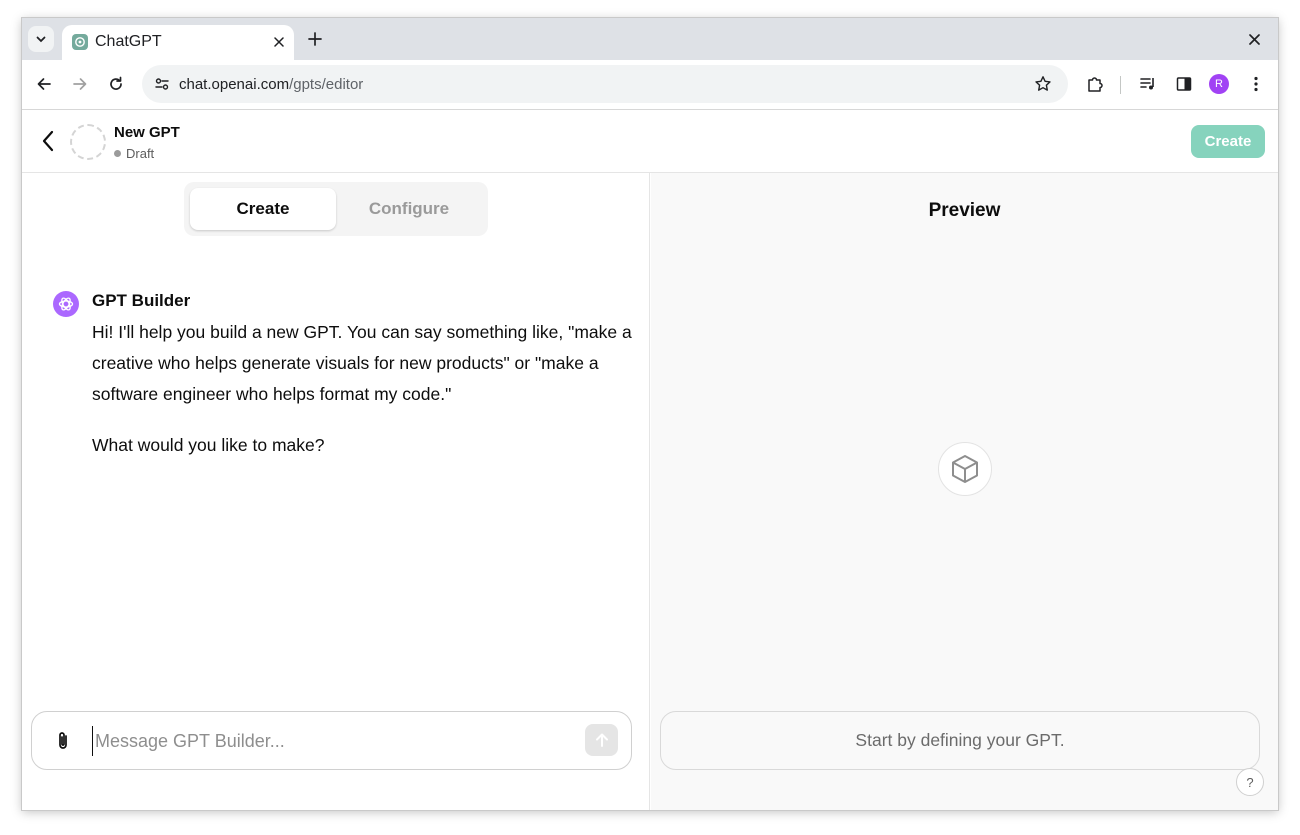 The height and width of the screenshot is (835, 1300). What do you see at coordinates (650, 39) in the screenshot?
I see `tab-bar: ChatGPT` at bounding box center [650, 39].